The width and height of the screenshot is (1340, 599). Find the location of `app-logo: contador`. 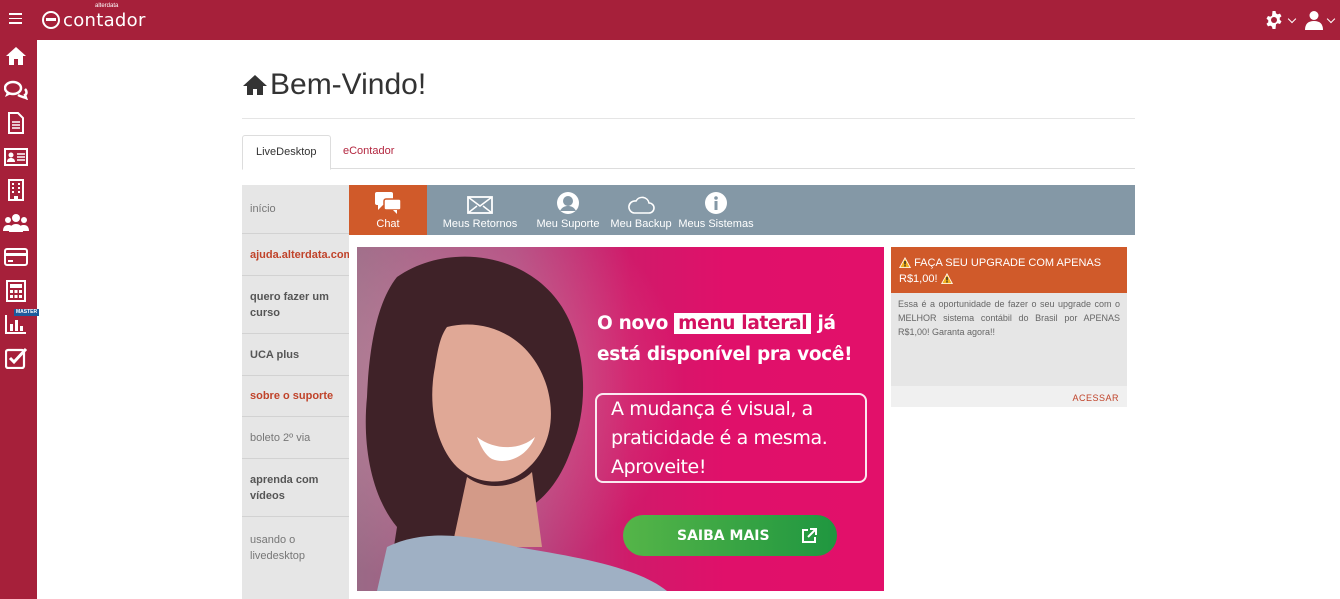

app-logo: contador is located at coordinates (94, 20).